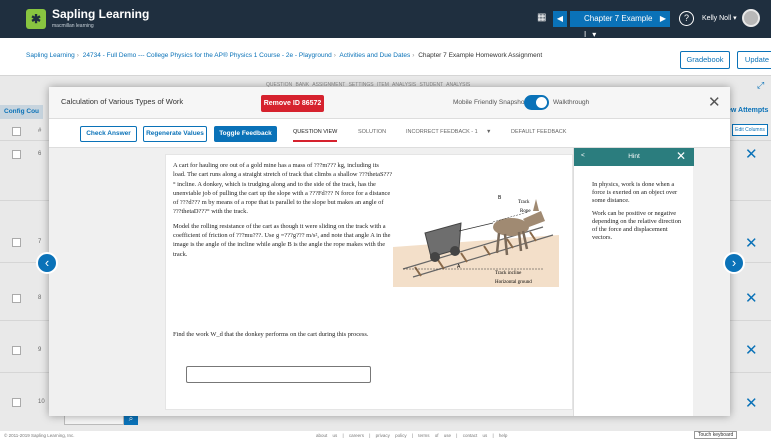 The image size is (771, 440). What do you see at coordinates (36, 19) in the screenshot?
I see `sapling-logo-icon: ✱` at bounding box center [36, 19].